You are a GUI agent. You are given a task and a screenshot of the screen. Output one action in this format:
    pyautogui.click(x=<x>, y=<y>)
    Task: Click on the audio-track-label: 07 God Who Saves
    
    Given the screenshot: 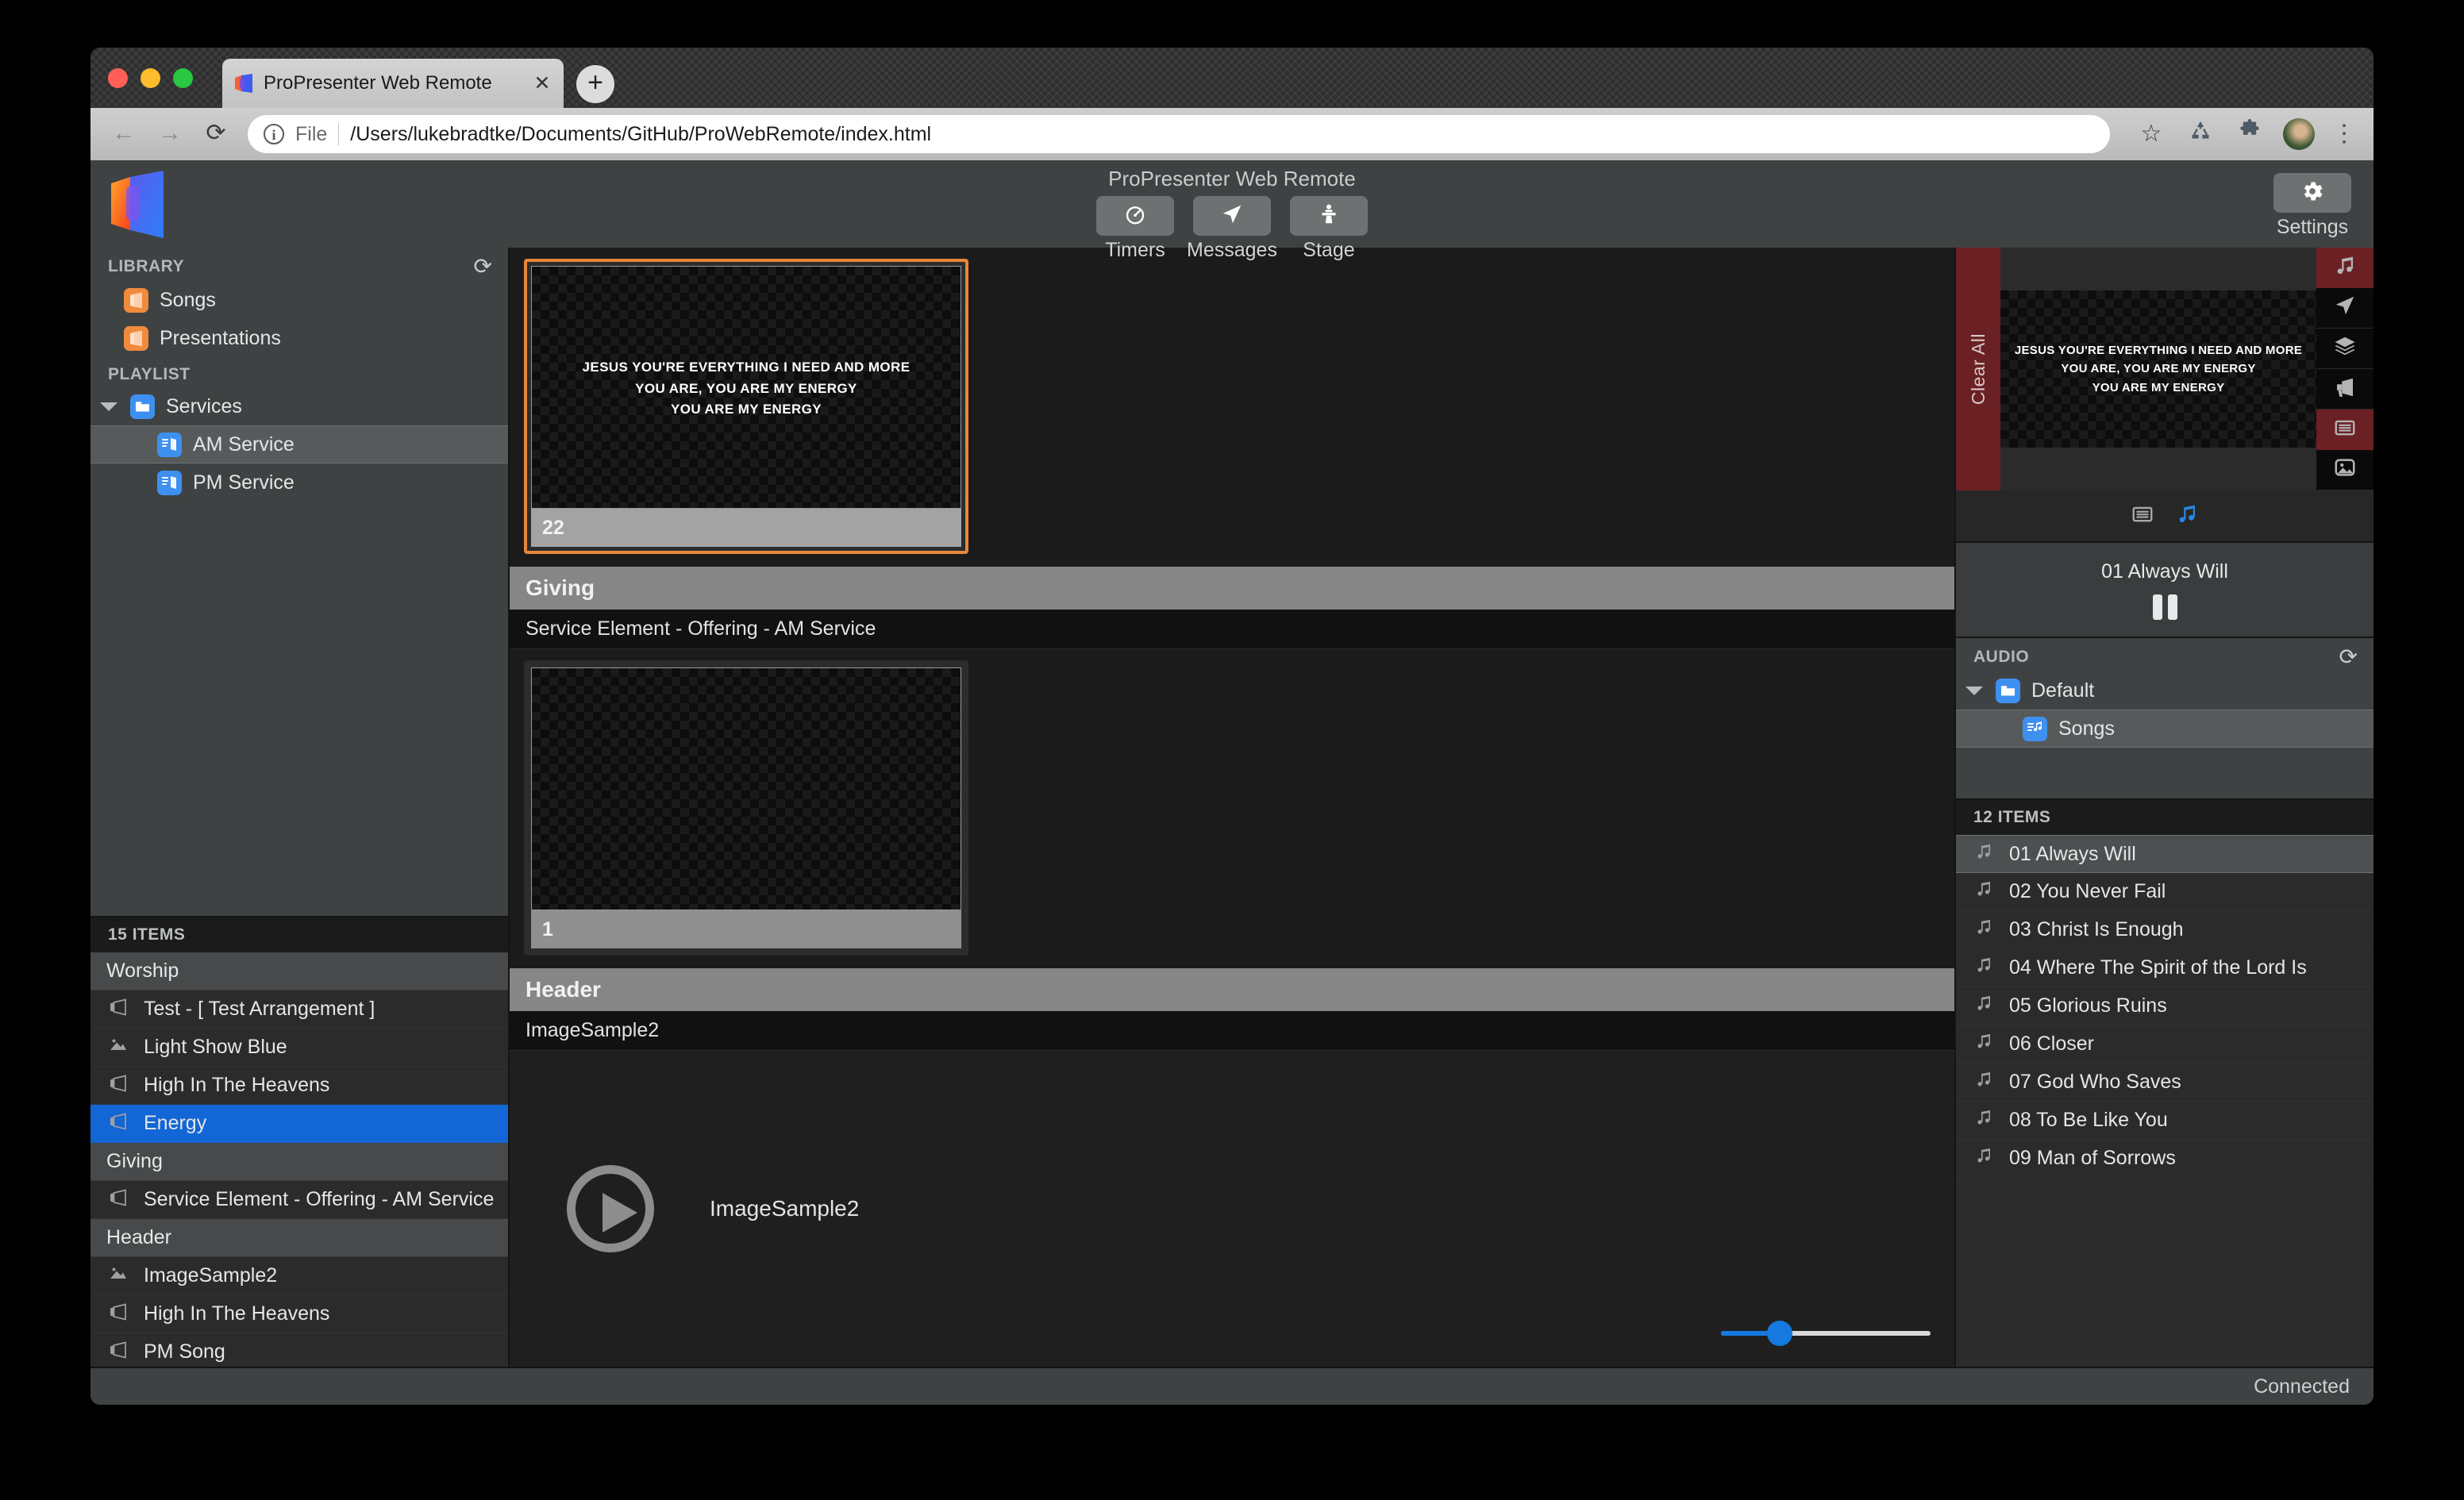 What is the action you would take?
    pyautogui.click(x=2095, y=1082)
    